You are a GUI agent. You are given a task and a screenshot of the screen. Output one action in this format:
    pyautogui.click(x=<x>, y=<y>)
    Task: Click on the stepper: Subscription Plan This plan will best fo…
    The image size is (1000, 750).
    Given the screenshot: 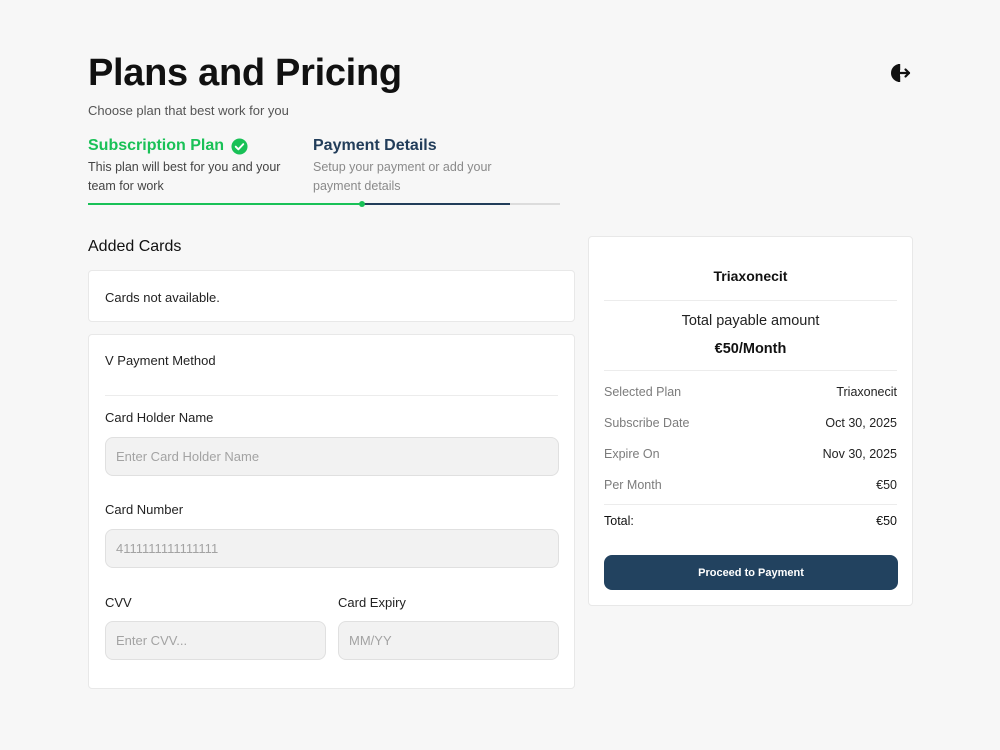 What is the action you would take?
    pyautogui.click(x=324, y=172)
    